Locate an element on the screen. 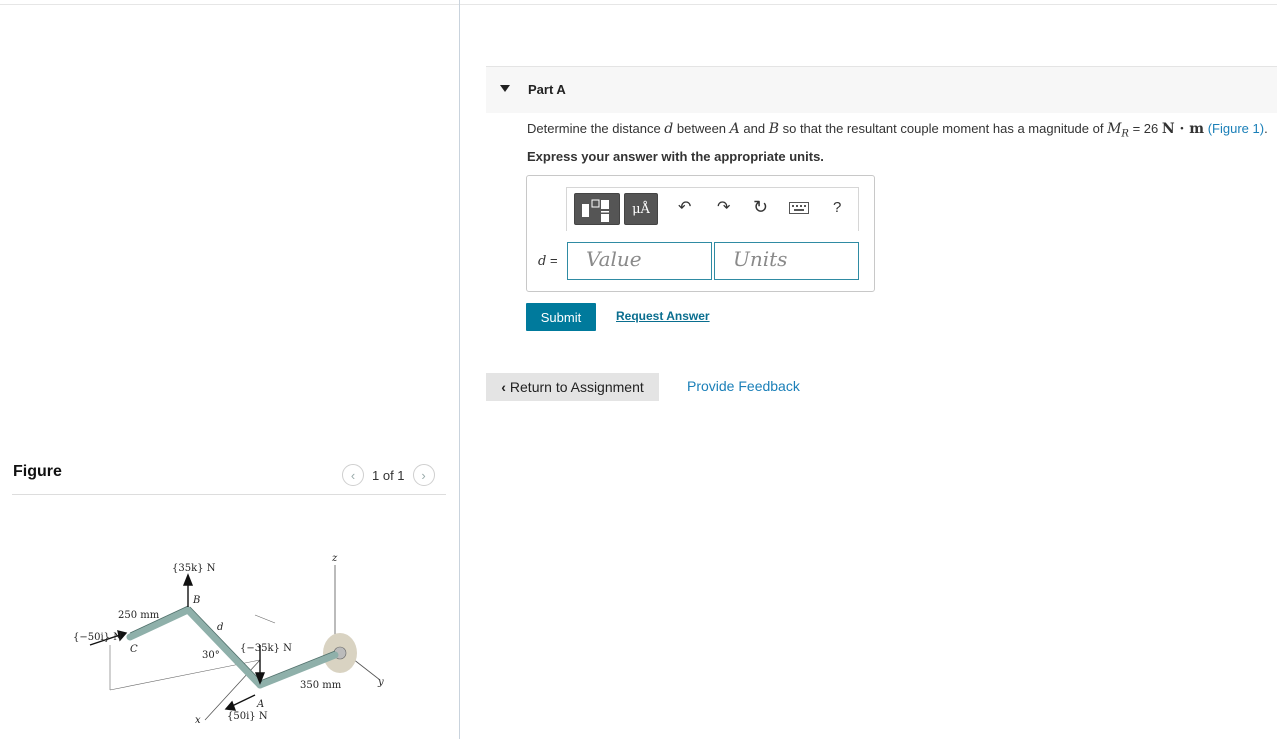  fig-label-x: x is located at coordinates (198, 720).